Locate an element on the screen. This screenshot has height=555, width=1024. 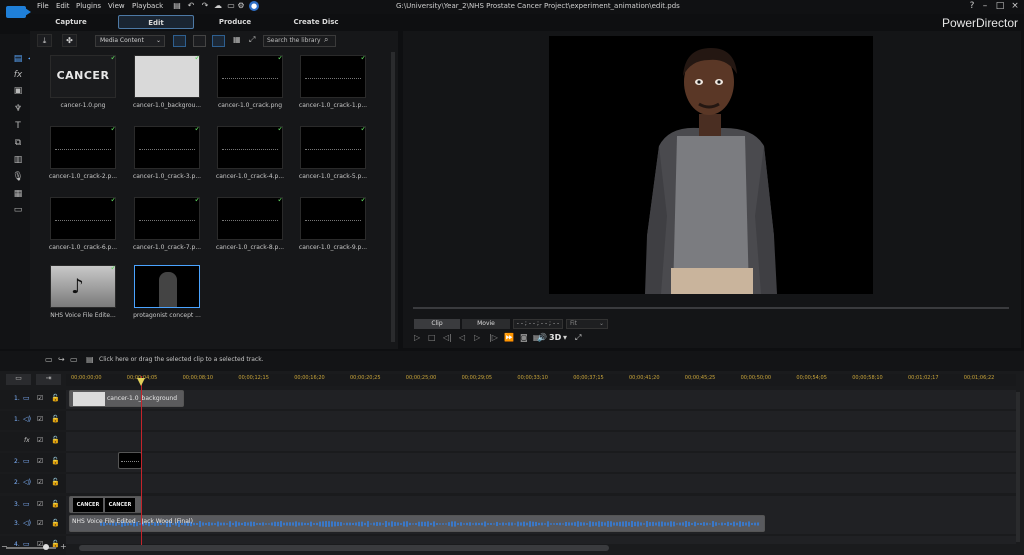
movie-mode-button: Movie is located at coordinates (486, 324).